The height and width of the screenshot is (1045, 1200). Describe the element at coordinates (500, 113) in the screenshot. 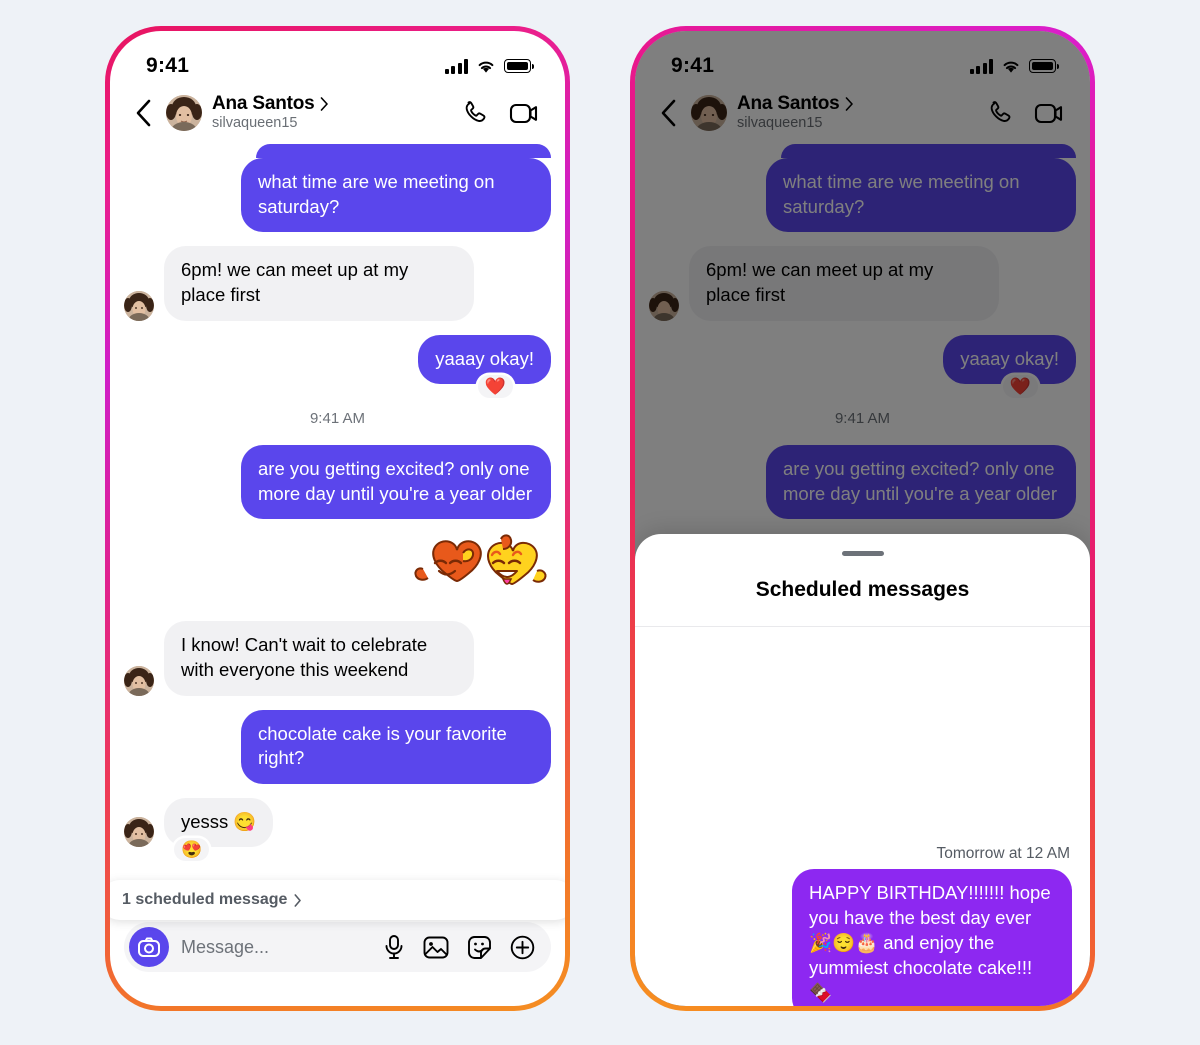

I see `header-actions` at that location.